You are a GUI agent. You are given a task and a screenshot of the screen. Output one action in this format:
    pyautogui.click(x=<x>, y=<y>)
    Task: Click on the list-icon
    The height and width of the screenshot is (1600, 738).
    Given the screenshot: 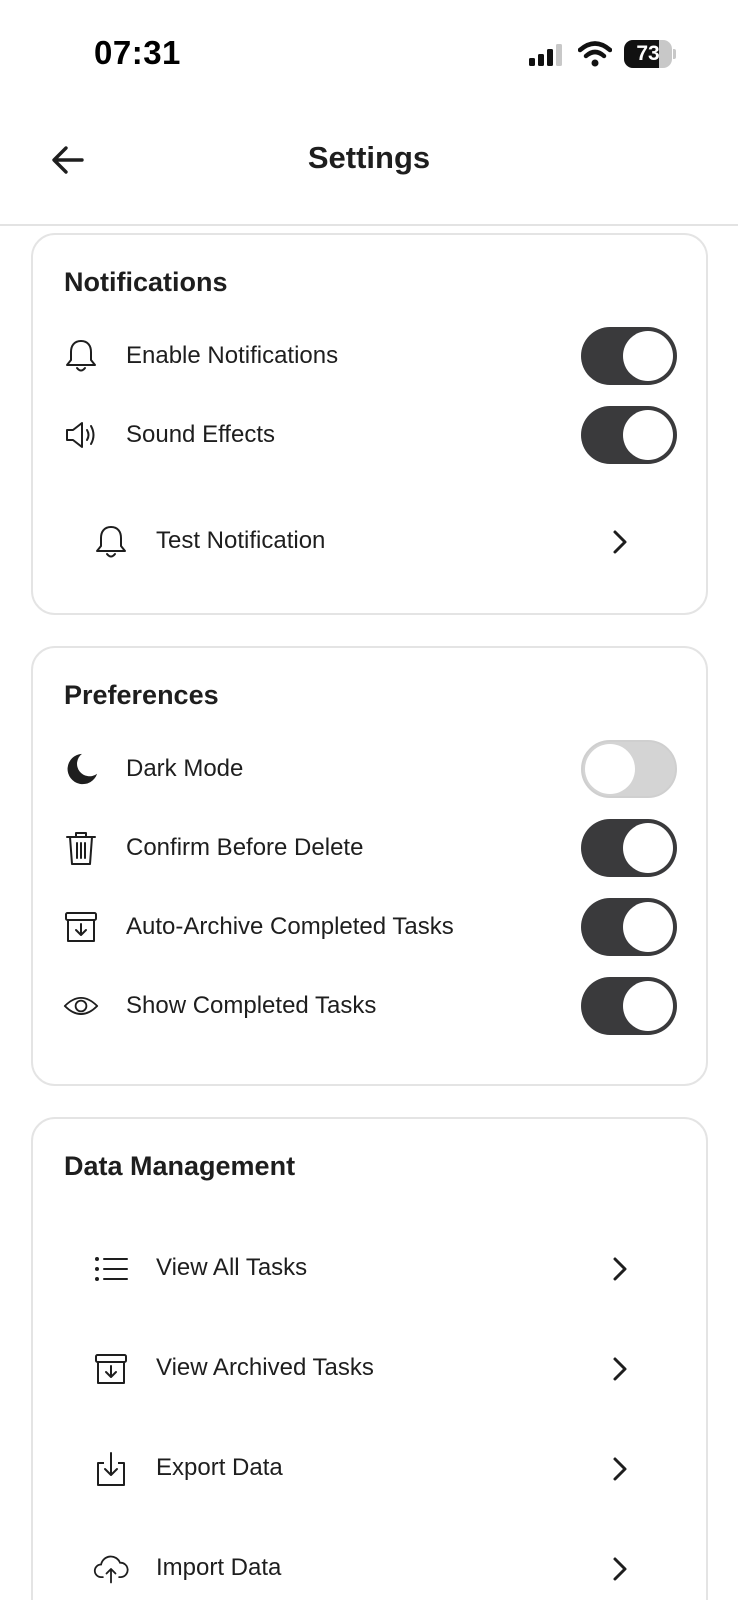 What is the action you would take?
    pyautogui.click(x=111, y=1269)
    